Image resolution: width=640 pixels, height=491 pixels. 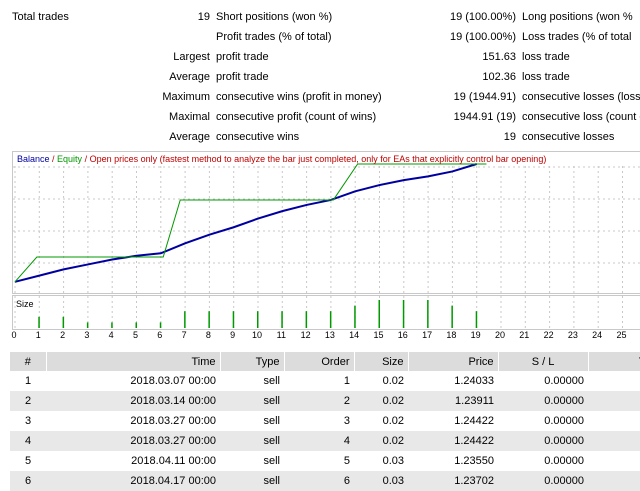 I want to click on cell-time: 2018.03.14 00:00, so click(x=133, y=401).